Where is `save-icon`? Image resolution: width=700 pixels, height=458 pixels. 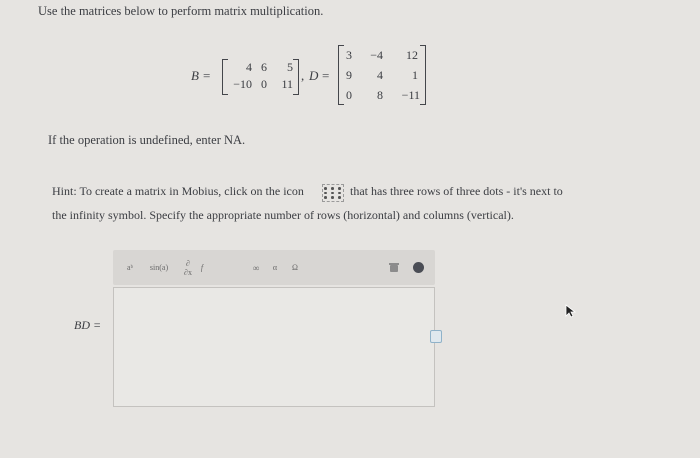
save-icon is located at coordinates (436, 336).